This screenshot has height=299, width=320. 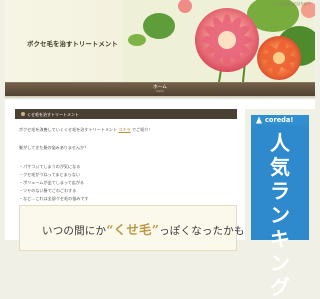 I want to click on nav-divider, so click(x=160, y=98).